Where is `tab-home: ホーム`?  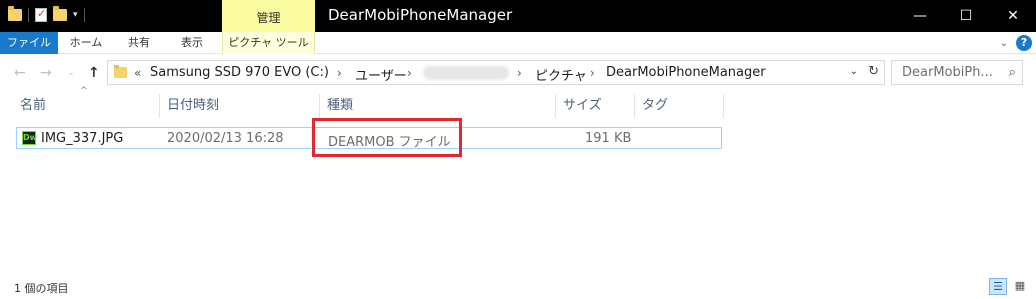 tab-home: ホーム is located at coordinates (86, 43).